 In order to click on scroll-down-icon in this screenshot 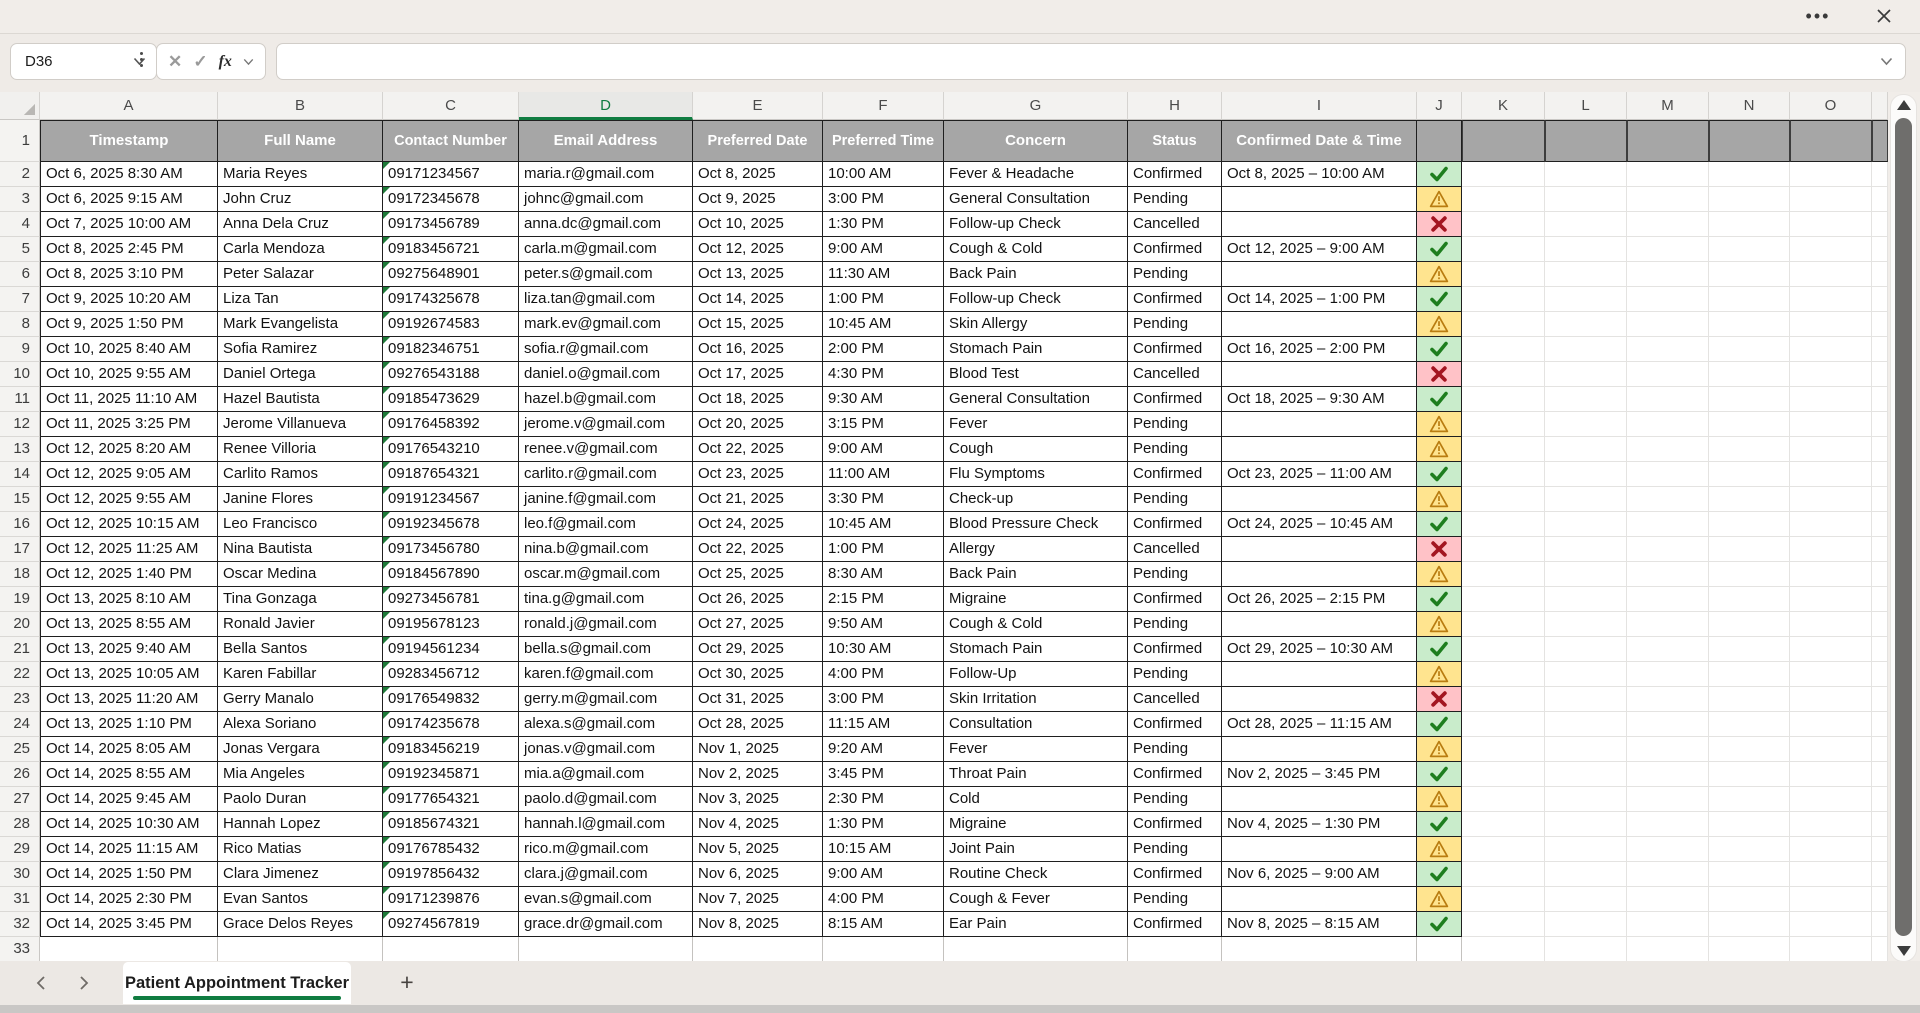, I will do `click(1904, 951)`.